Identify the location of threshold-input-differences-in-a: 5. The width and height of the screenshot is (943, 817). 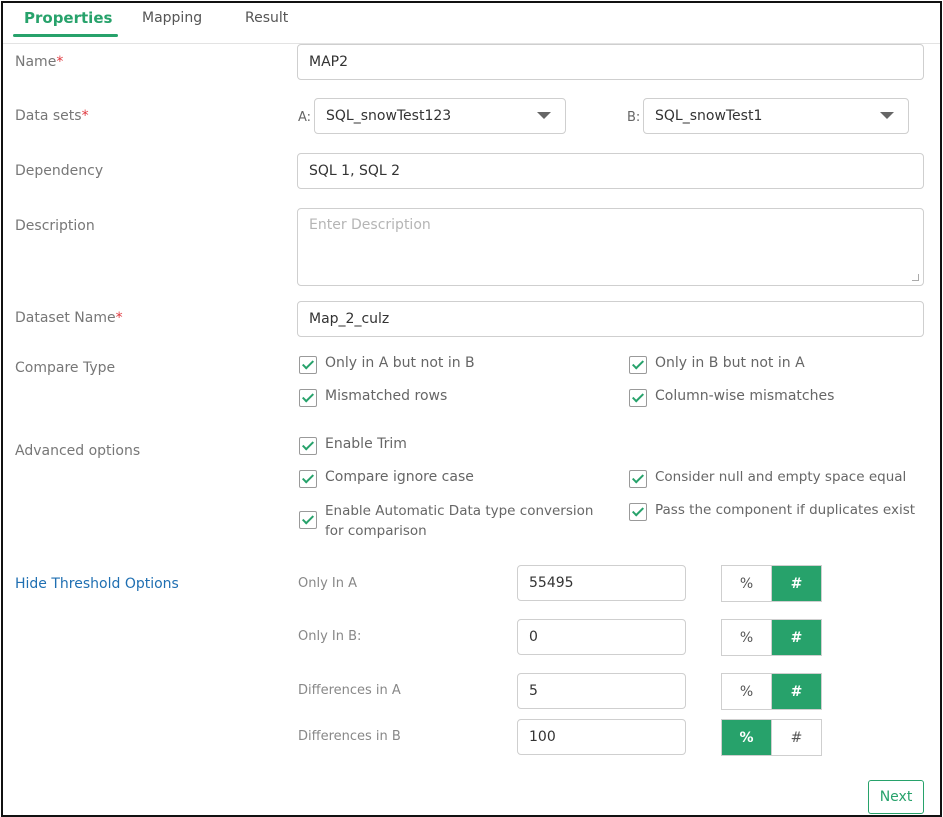
(601, 691).